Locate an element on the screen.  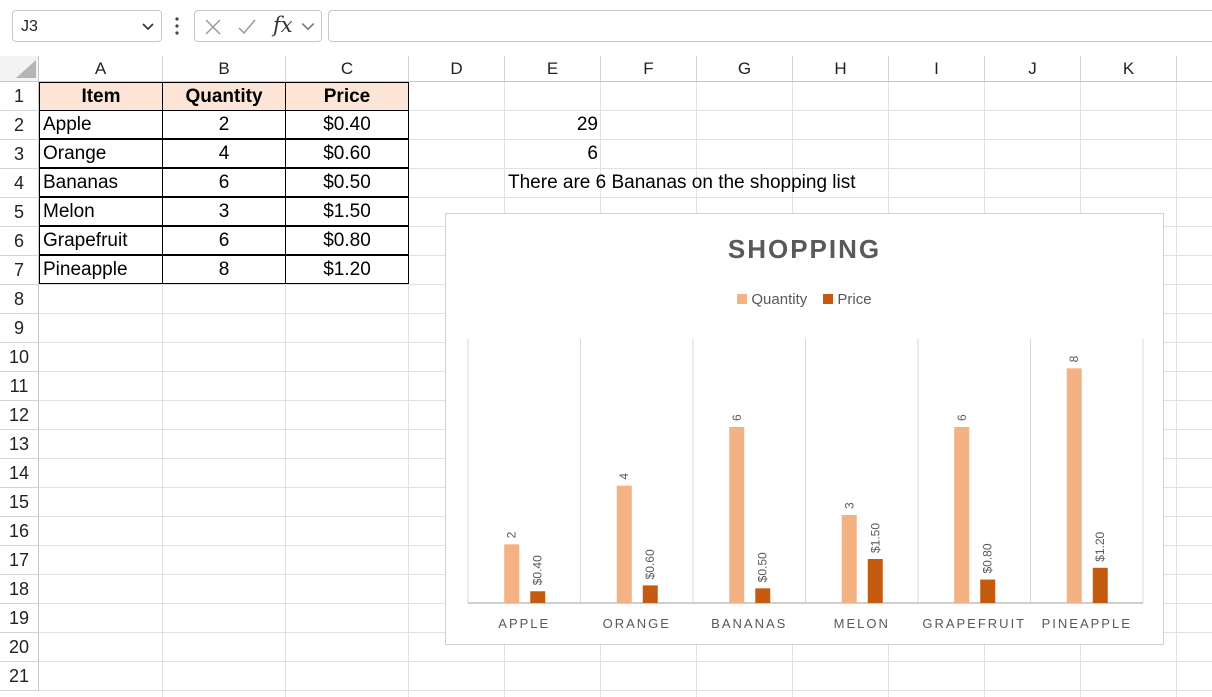
category-label-melon: MELON is located at coordinates (862, 623).